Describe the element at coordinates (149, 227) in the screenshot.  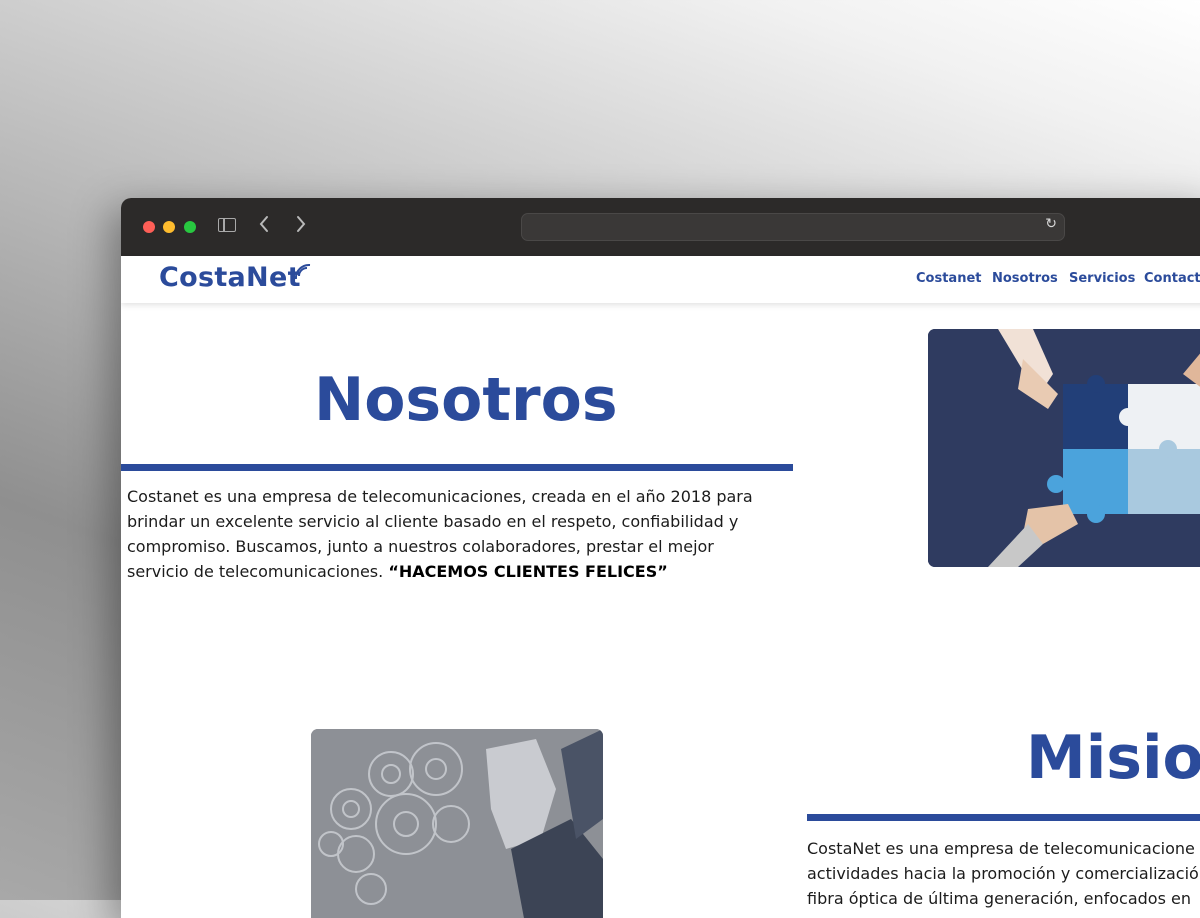
I see `close-window-button` at that location.